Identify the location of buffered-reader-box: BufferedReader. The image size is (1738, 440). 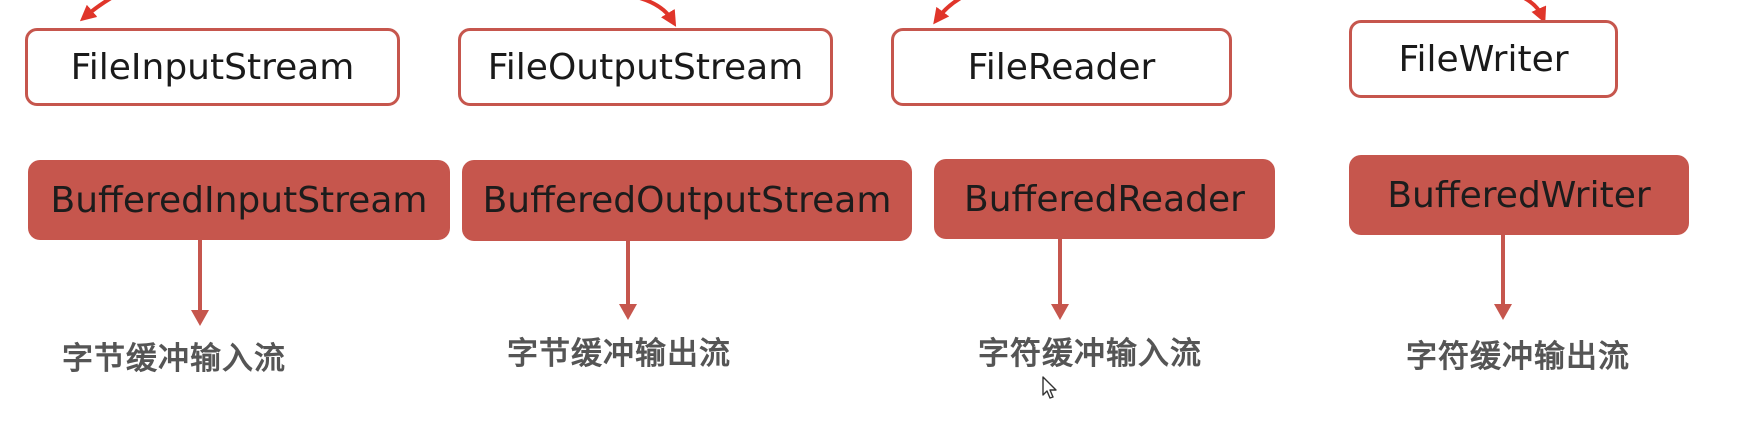
(1104, 199).